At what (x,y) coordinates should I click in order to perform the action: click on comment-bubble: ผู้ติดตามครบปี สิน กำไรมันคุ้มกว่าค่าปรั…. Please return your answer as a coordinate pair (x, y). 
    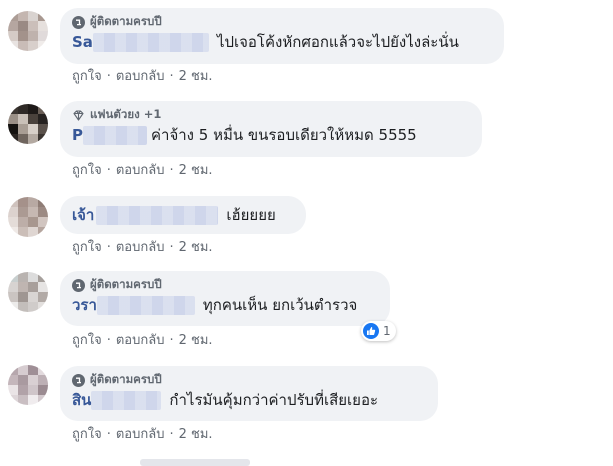
    Looking at the image, I should click on (249, 393).